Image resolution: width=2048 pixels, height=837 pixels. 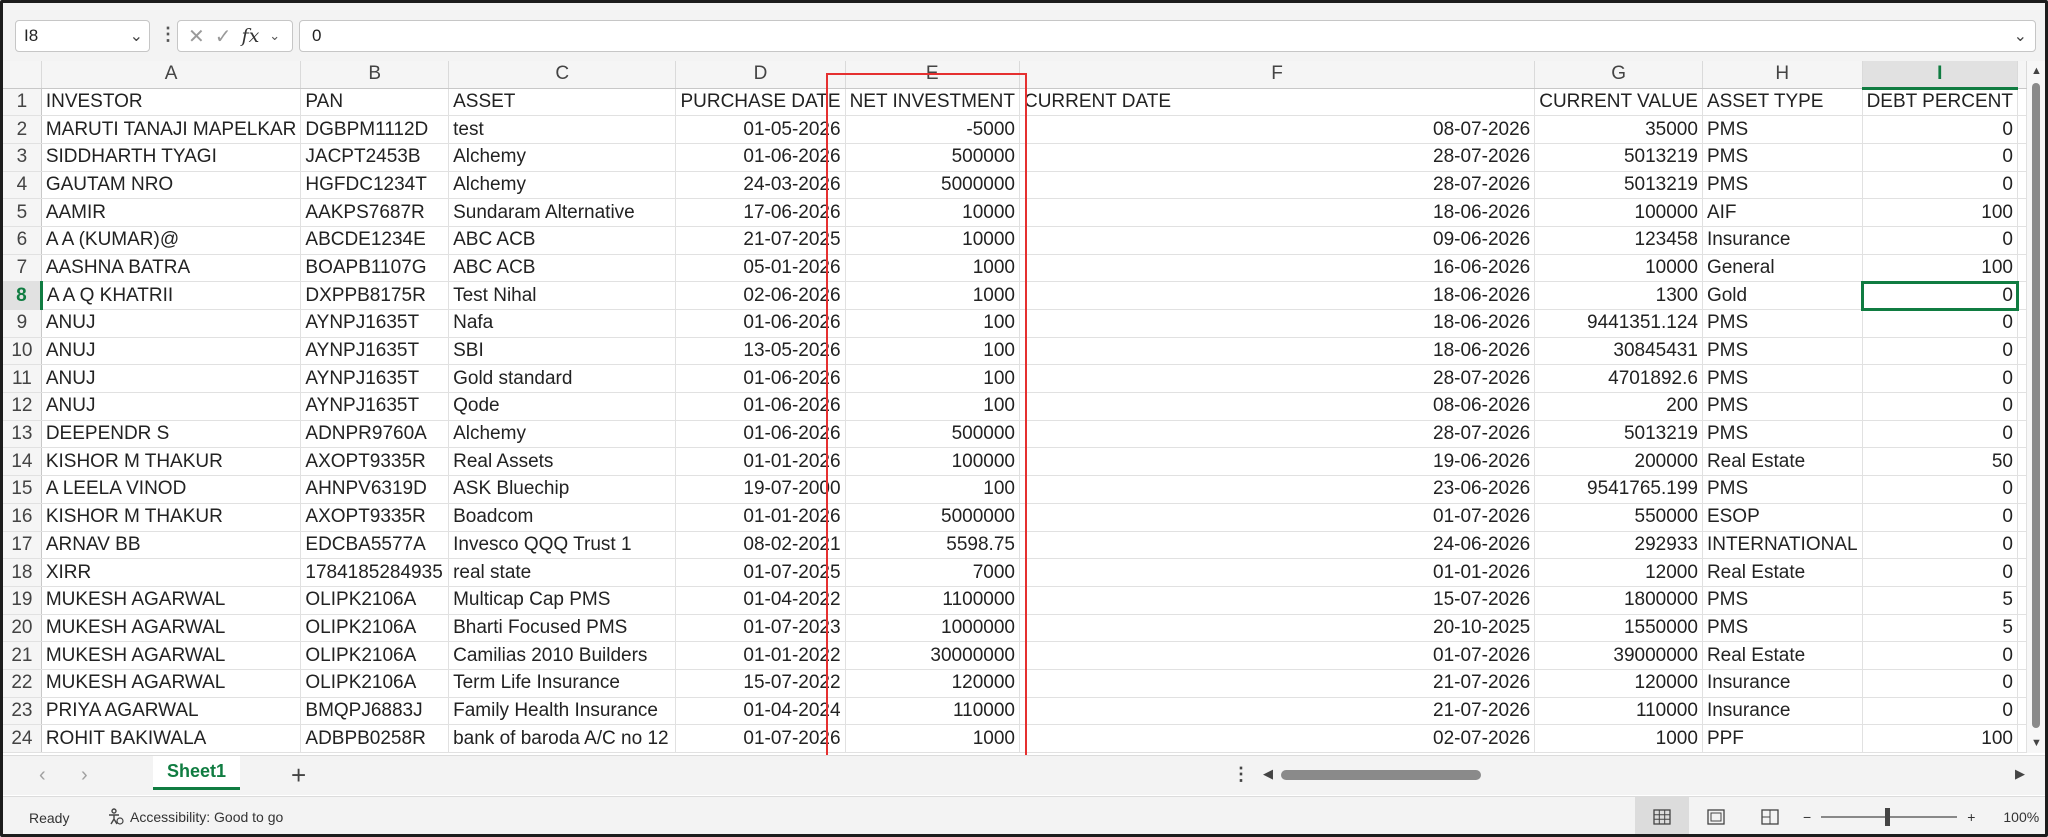 What do you see at coordinates (1618, 240) in the screenshot?
I see `cell: 123458` at bounding box center [1618, 240].